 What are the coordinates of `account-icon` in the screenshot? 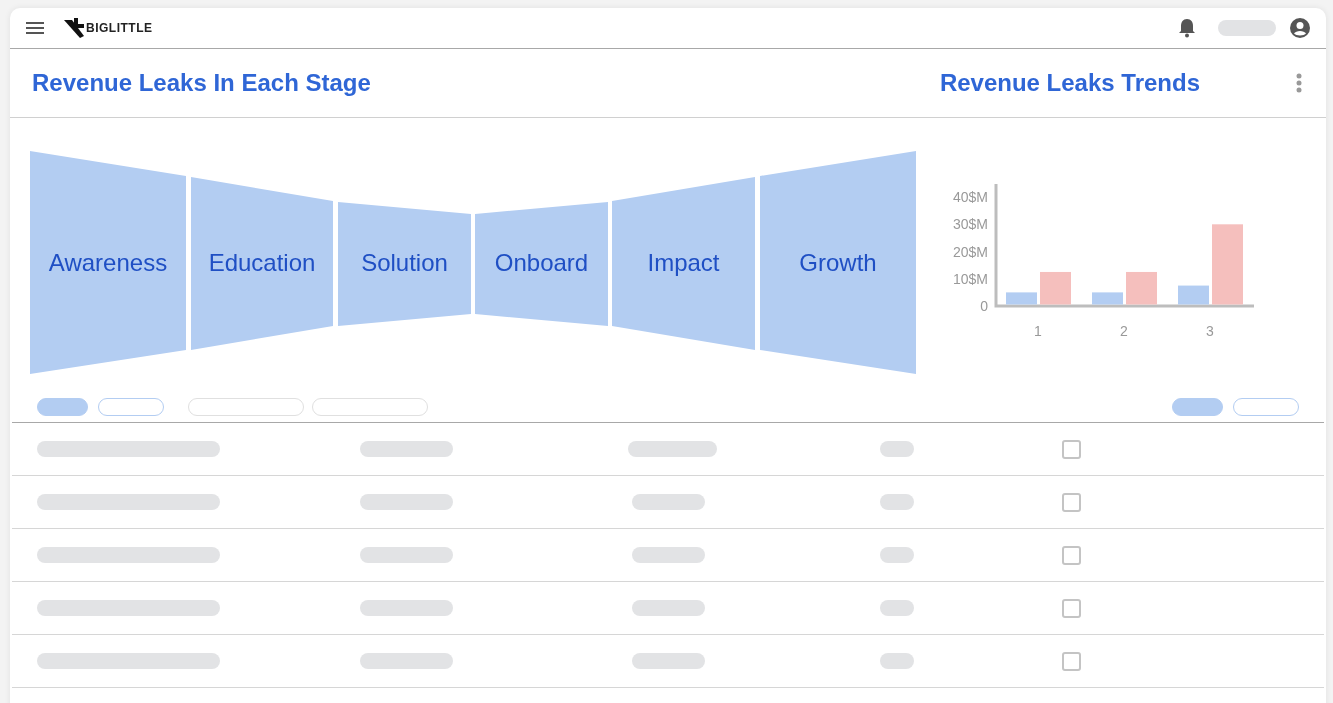 It's located at (1300, 28).